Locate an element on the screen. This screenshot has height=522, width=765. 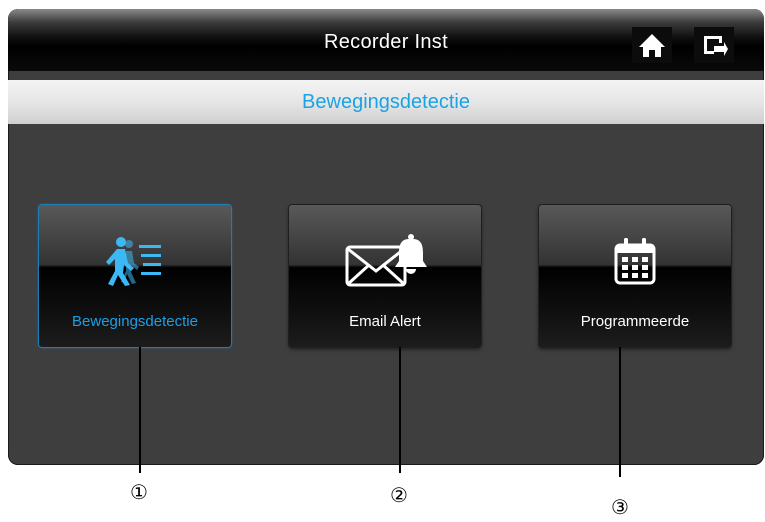
home-icon is located at coordinates (652, 45).